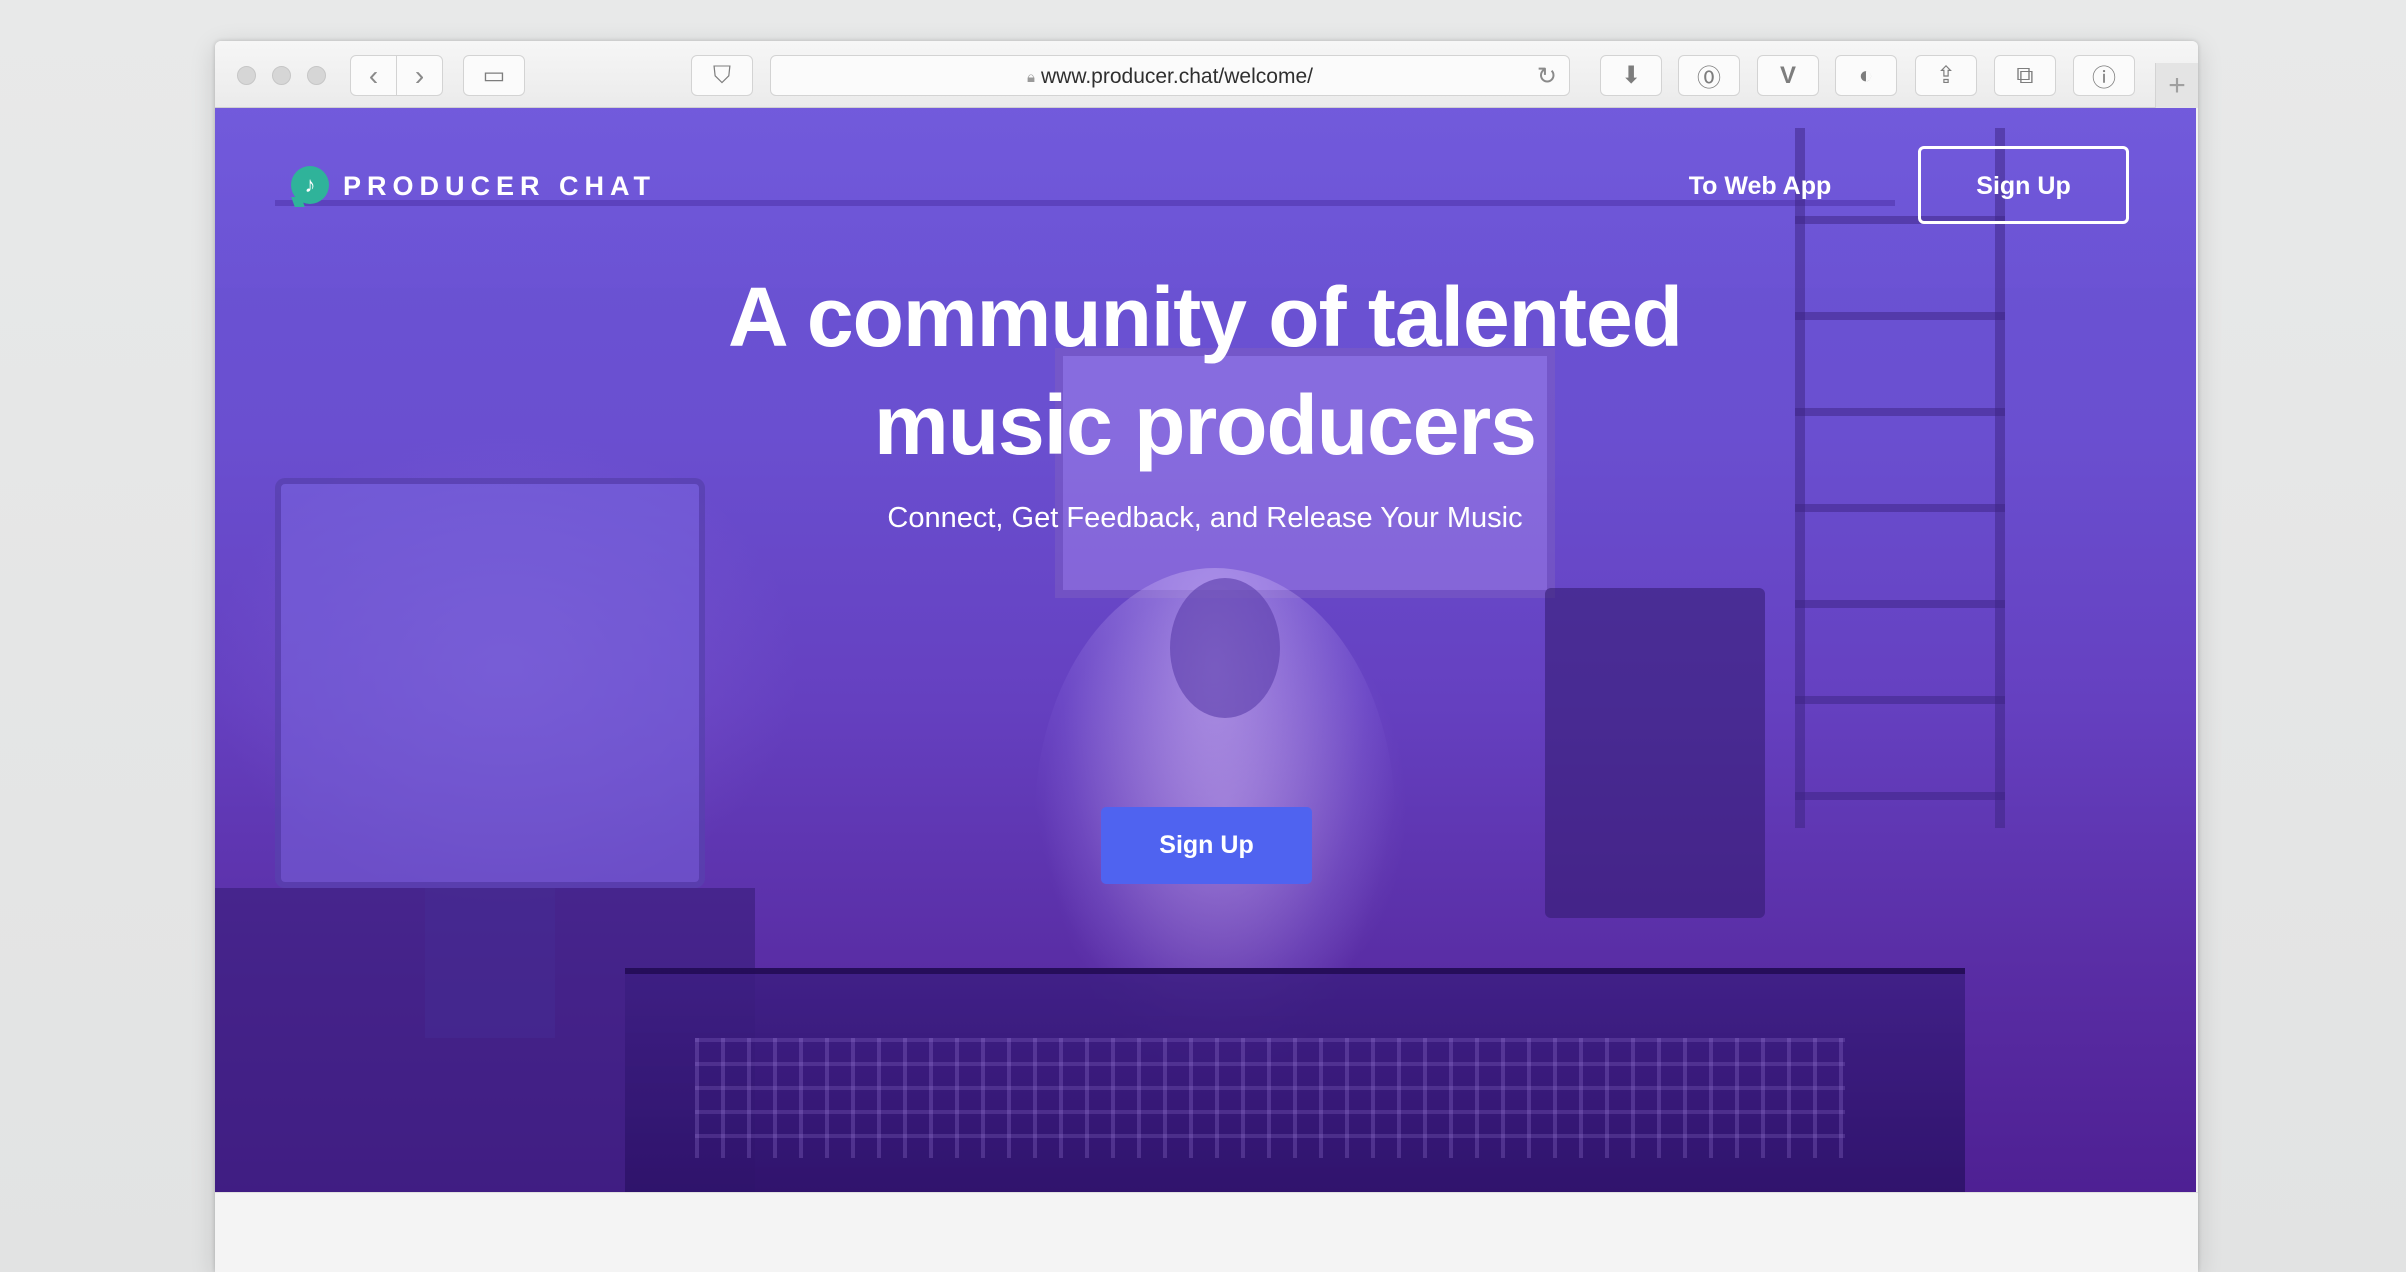 This screenshot has height=1272, width=2406. What do you see at coordinates (1270, 1098) in the screenshot?
I see `studio-photo-console-knobs` at bounding box center [1270, 1098].